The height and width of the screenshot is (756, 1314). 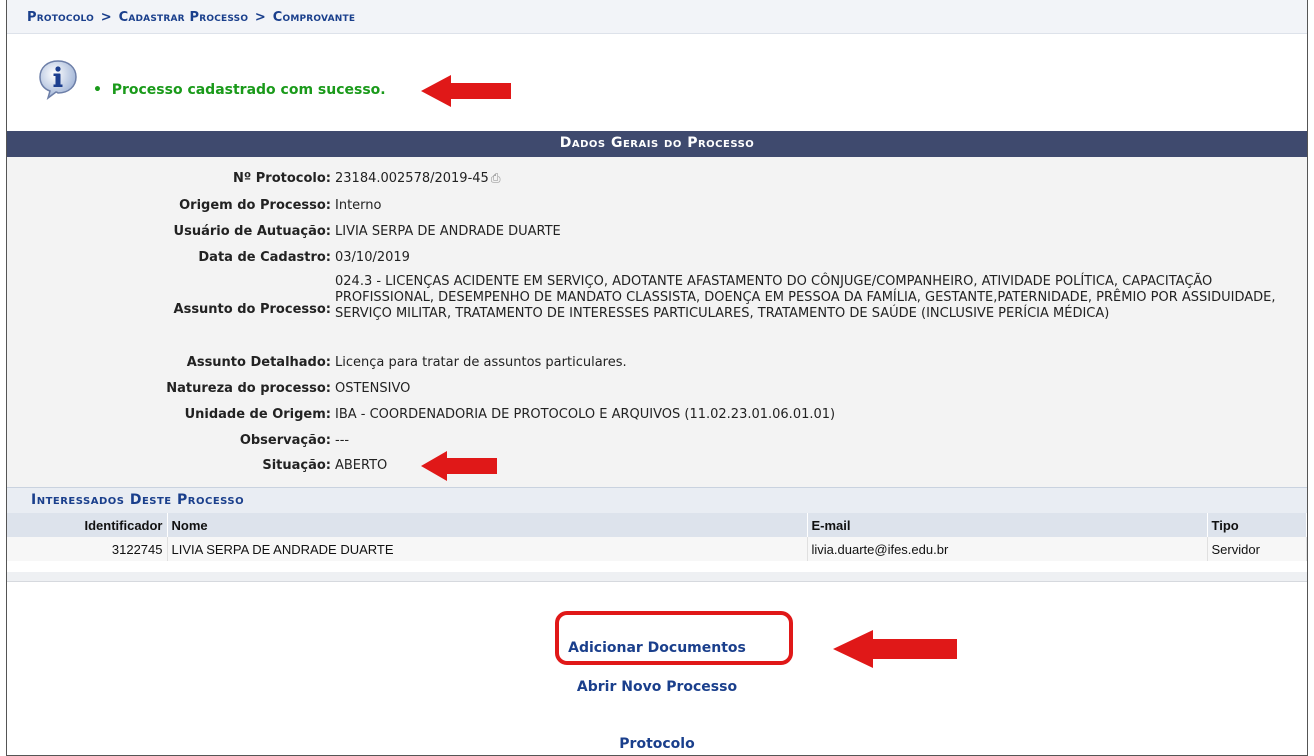 I want to click on column-tipo: Tipo, so click(x=1257, y=525).